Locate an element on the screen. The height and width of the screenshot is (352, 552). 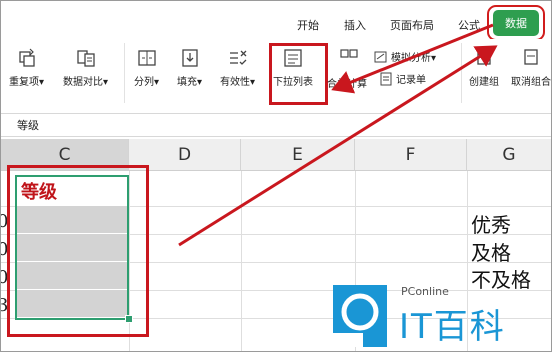
watermark-small-text: PConline is located at coordinates (425, 291).